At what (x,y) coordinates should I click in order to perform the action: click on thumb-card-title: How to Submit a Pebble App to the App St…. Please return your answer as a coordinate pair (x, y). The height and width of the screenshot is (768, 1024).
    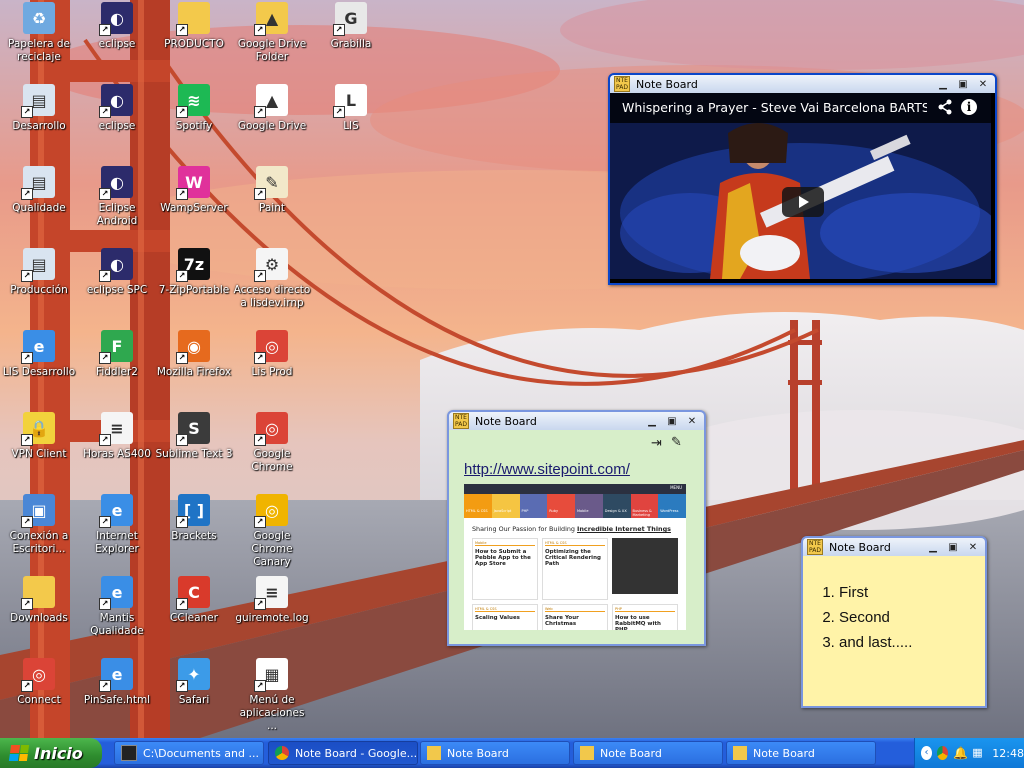
    Looking at the image, I should click on (503, 558).